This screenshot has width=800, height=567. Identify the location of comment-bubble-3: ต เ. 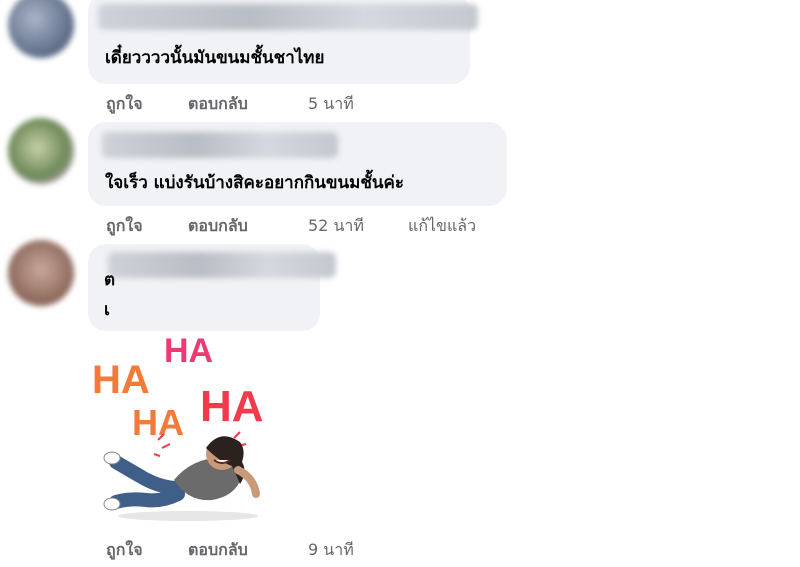
(212, 287).